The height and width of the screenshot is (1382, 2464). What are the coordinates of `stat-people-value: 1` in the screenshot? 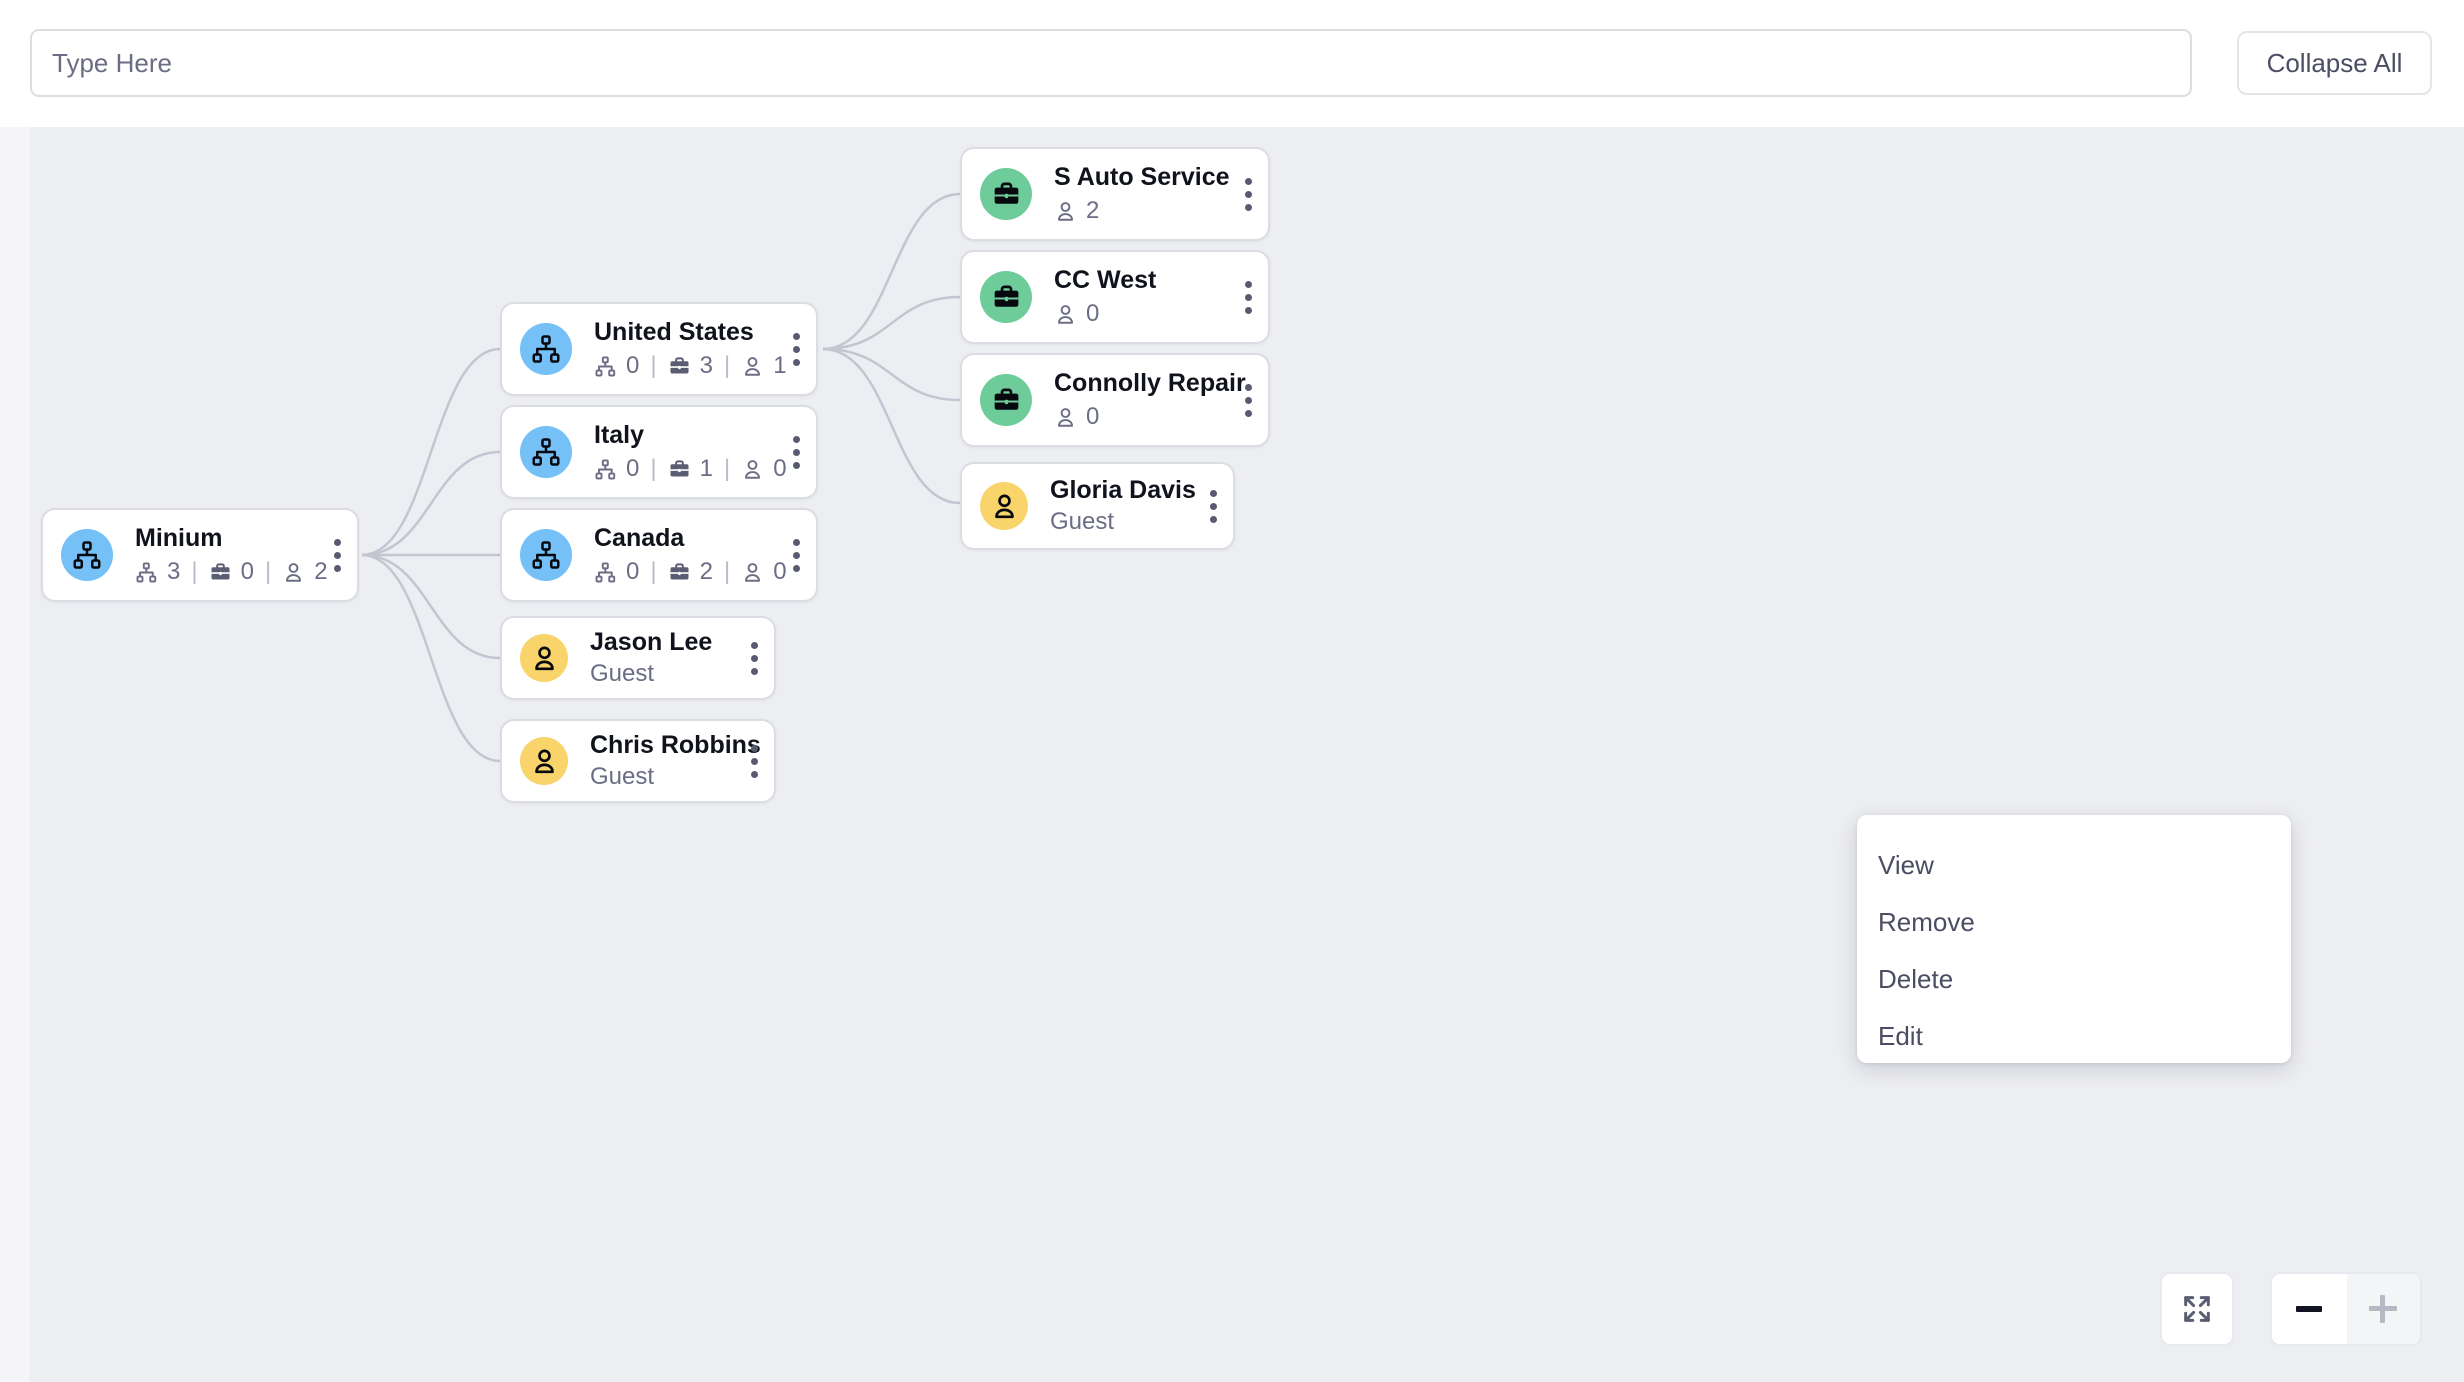 It's located at (780, 365).